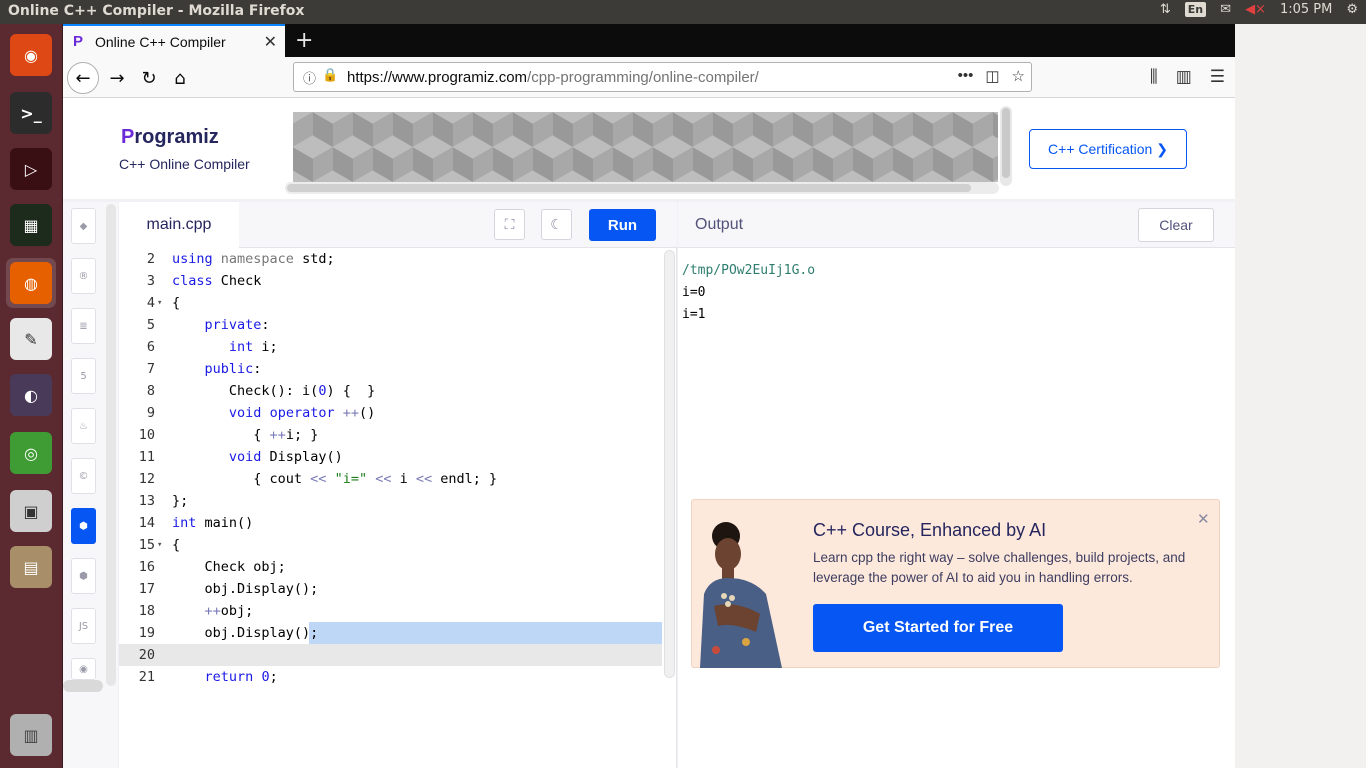 Image resolution: width=1366 pixels, height=768 pixels. I want to click on code-line: 8 Check(): i(0) { }, so click(390, 391).